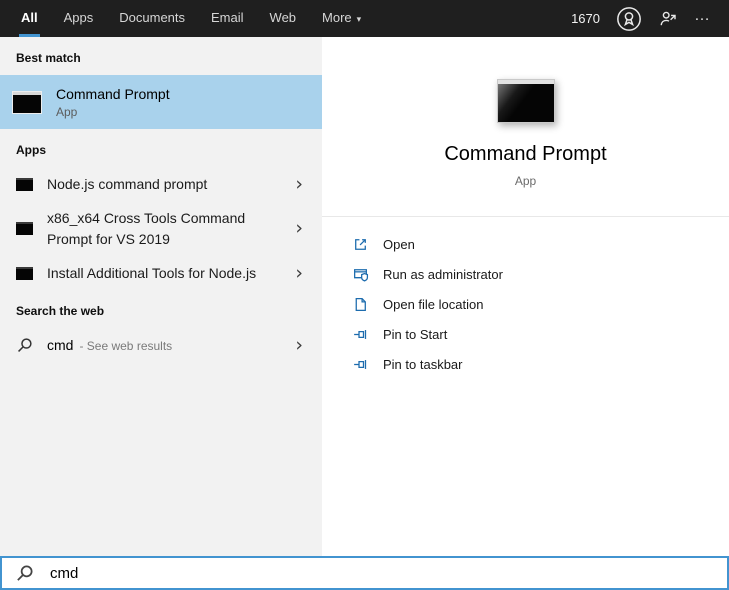  I want to click on action-label: Pin to Start, so click(415, 334).